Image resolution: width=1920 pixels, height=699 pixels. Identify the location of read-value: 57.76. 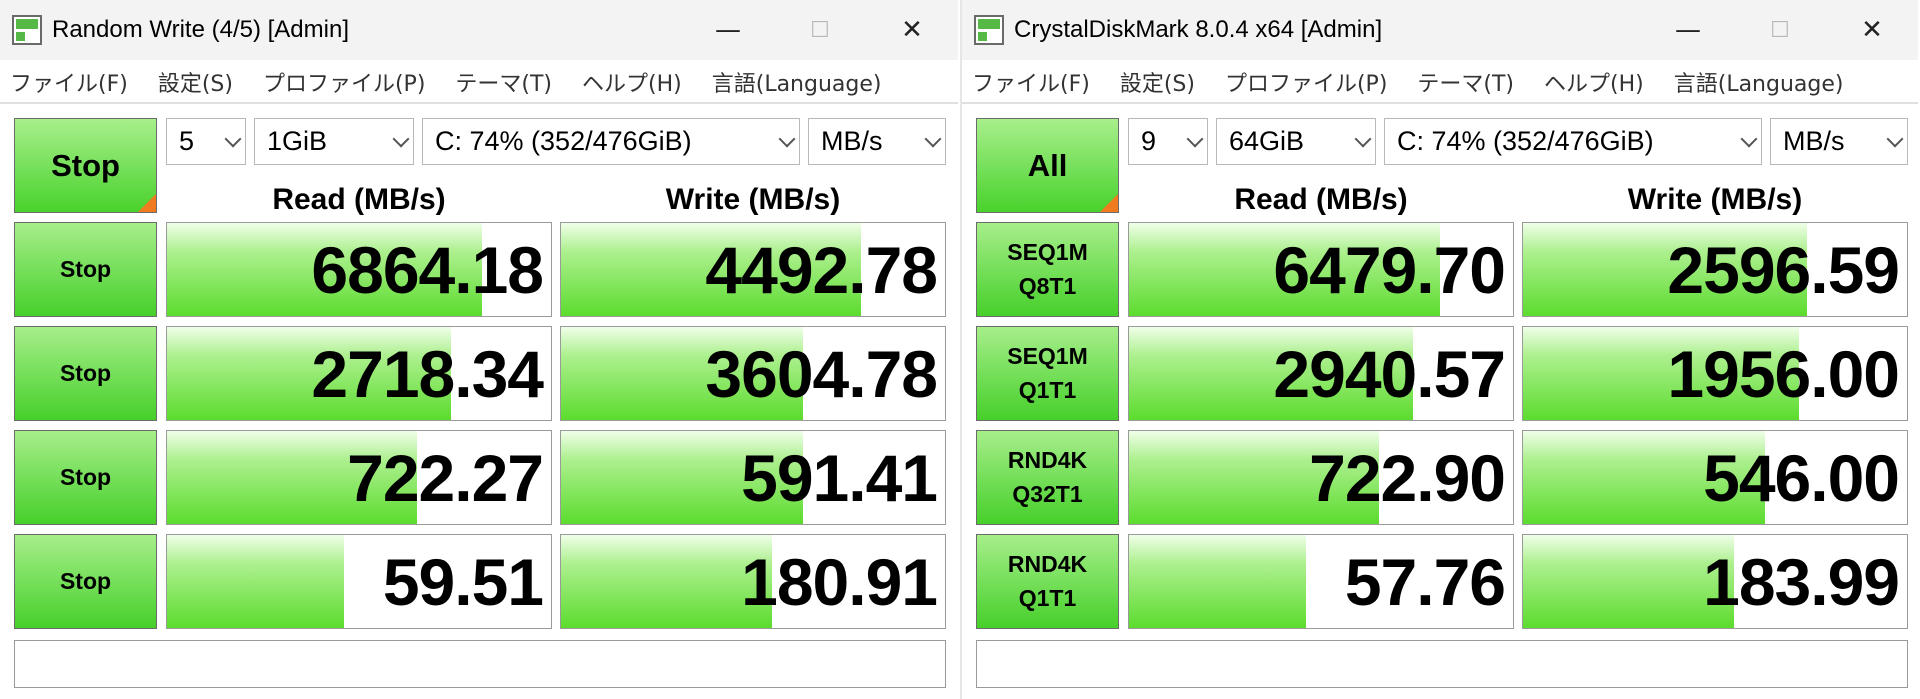
(1425, 581).